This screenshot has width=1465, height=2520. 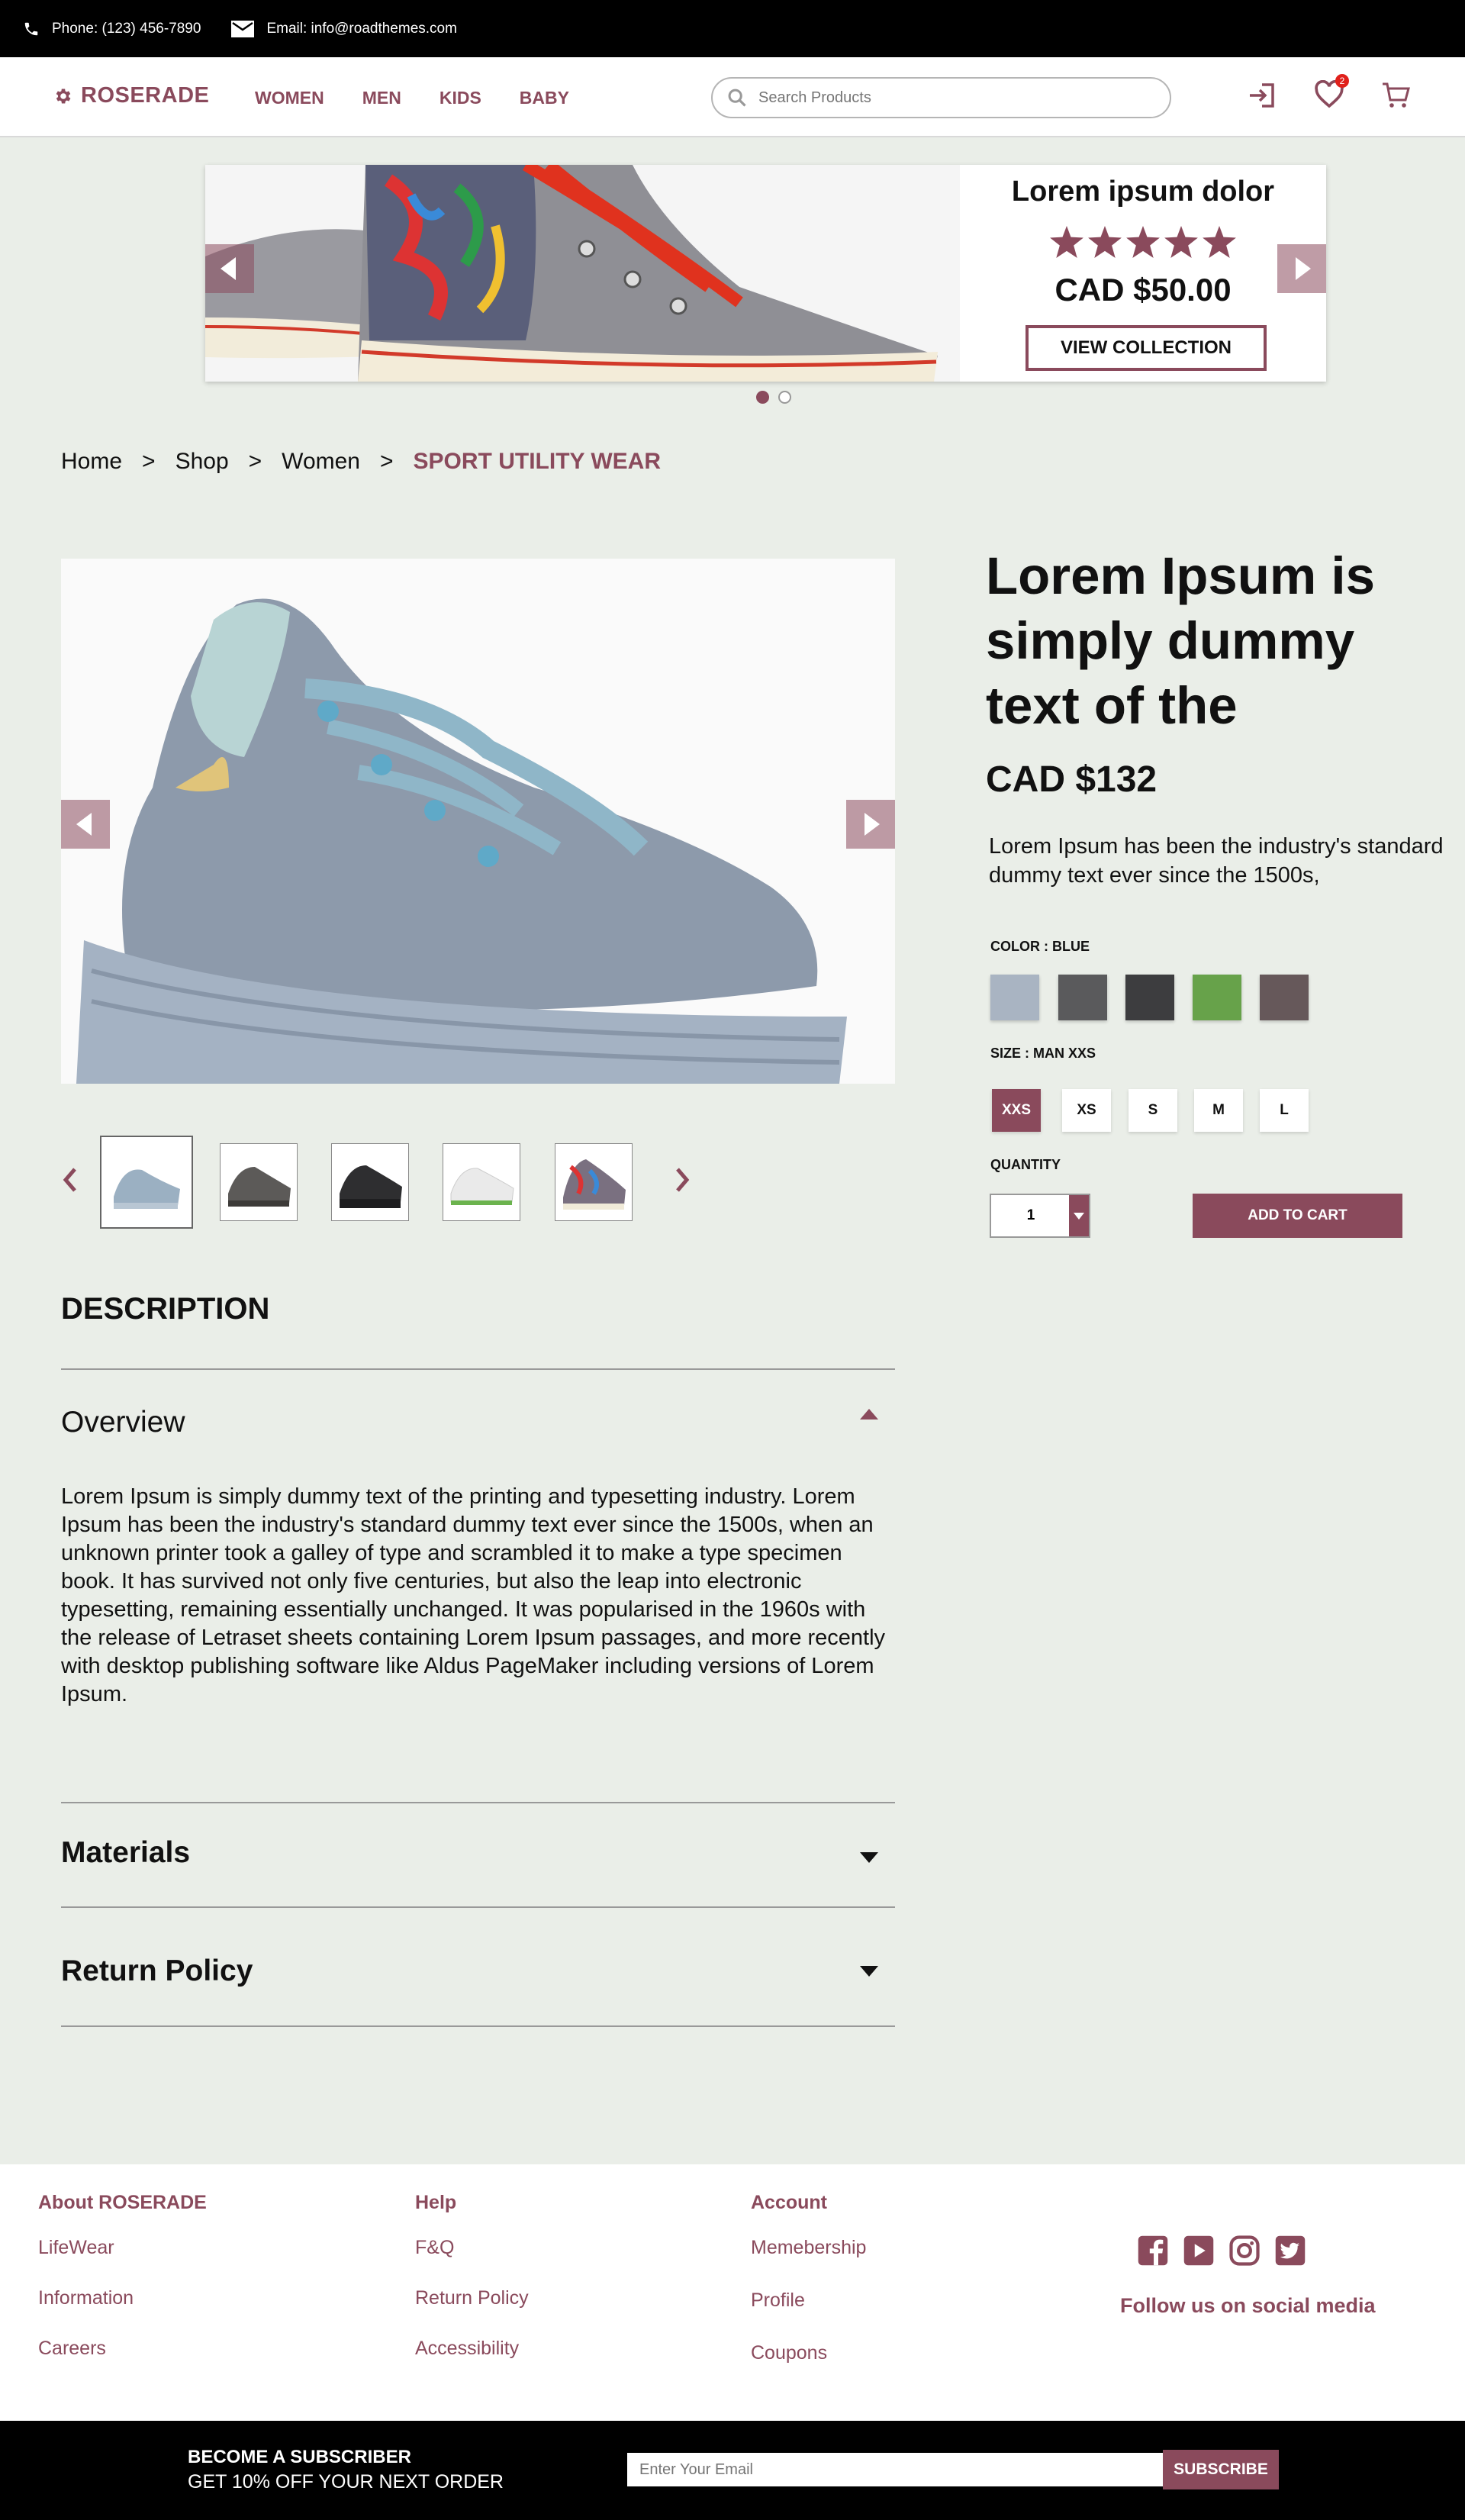 I want to click on cart-icon, so click(x=1396, y=96).